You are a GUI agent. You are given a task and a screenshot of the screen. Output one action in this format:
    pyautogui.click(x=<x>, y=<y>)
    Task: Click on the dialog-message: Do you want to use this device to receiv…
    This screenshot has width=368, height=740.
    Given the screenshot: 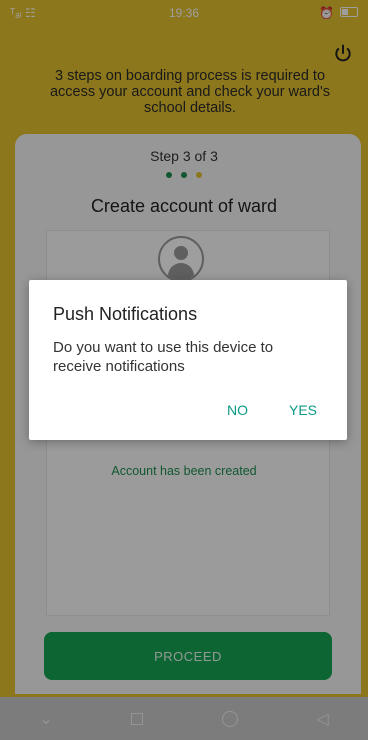 What is the action you would take?
    pyautogui.click(x=163, y=357)
    